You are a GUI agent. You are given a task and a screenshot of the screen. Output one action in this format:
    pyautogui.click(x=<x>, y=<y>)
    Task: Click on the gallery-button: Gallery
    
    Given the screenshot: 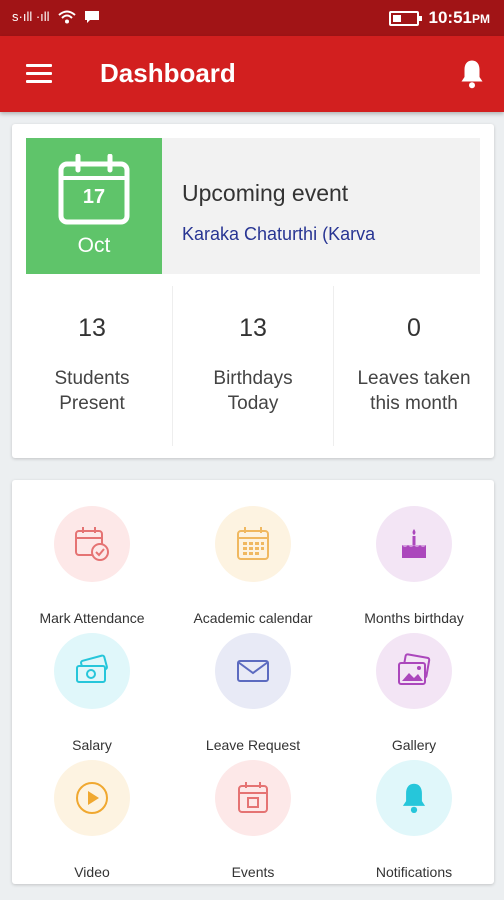 What is the action you would take?
    pyautogui.click(x=414, y=693)
    